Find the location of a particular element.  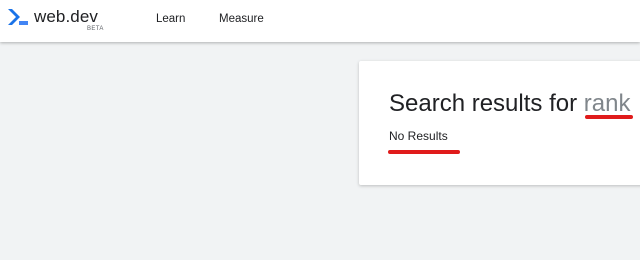

no-results-text: No Results is located at coordinates (418, 136).